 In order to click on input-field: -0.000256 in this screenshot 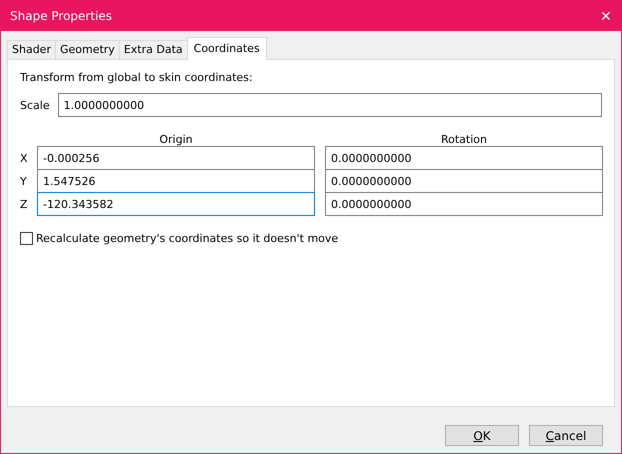, I will do `click(176, 158)`.